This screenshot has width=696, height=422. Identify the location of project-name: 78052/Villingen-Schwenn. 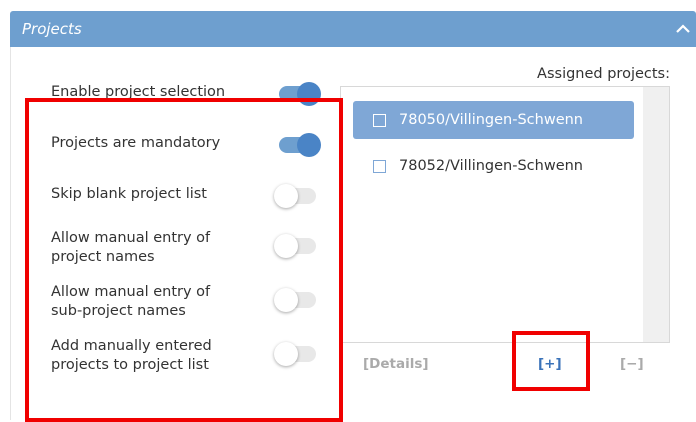
(491, 166).